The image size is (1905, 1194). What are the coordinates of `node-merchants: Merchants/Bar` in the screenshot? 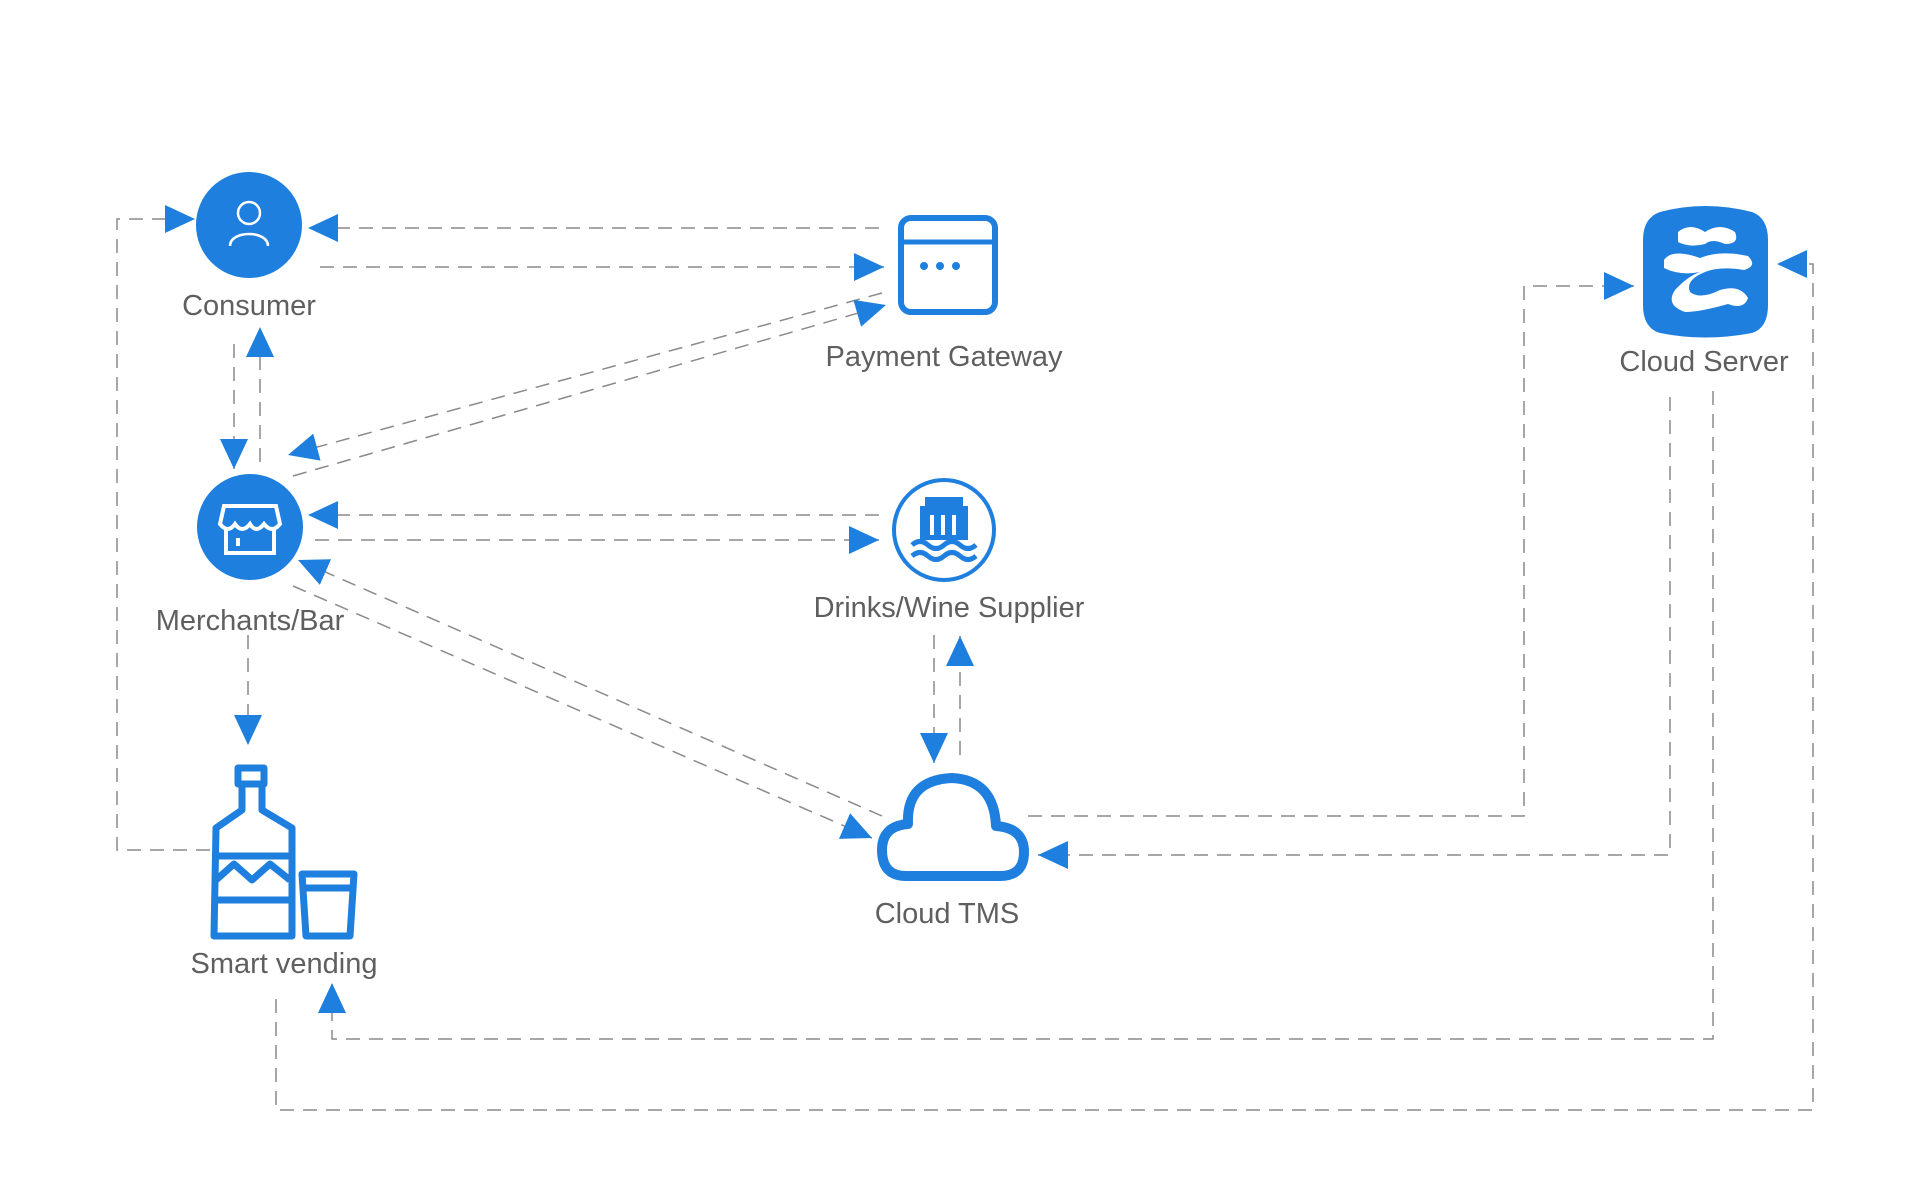 It's located at (250, 555).